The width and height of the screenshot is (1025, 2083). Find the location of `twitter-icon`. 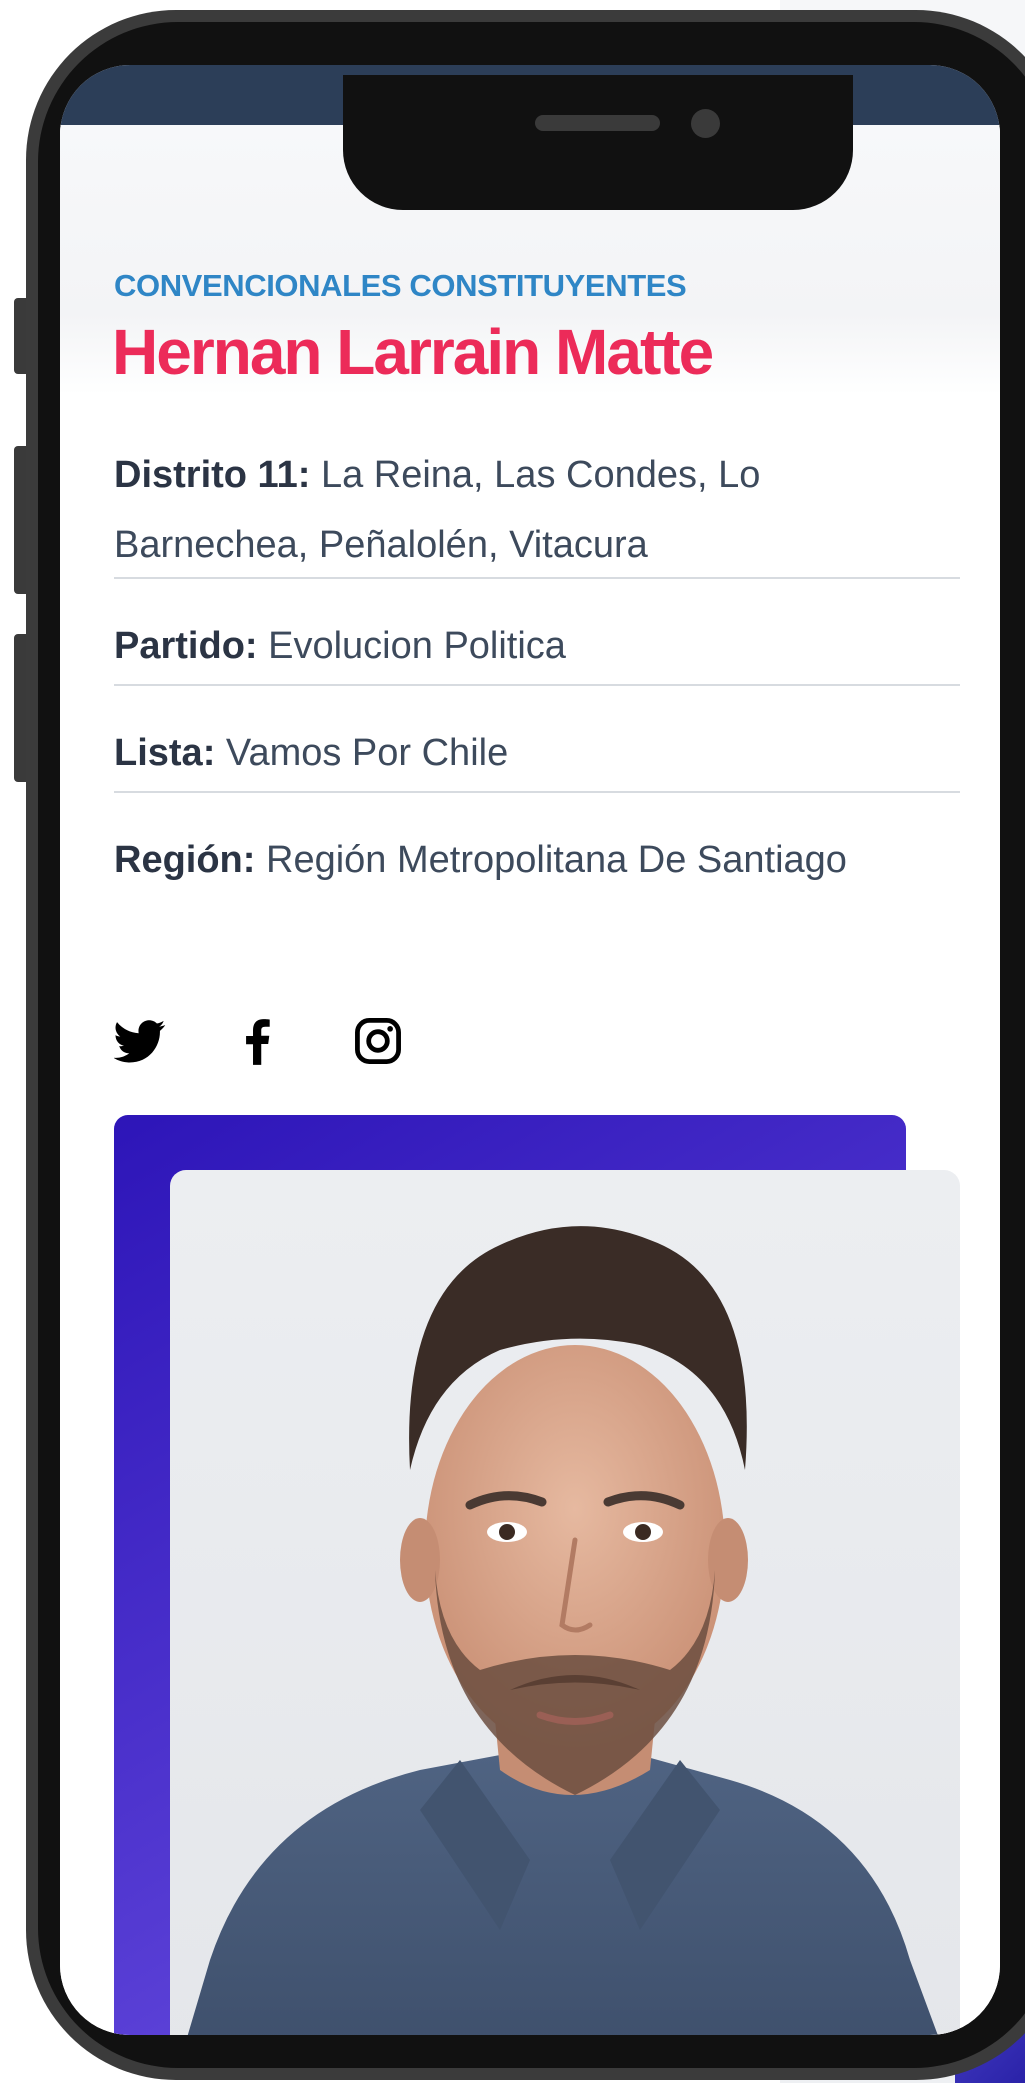

twitter-icon is located at coordinates (140, 1041).